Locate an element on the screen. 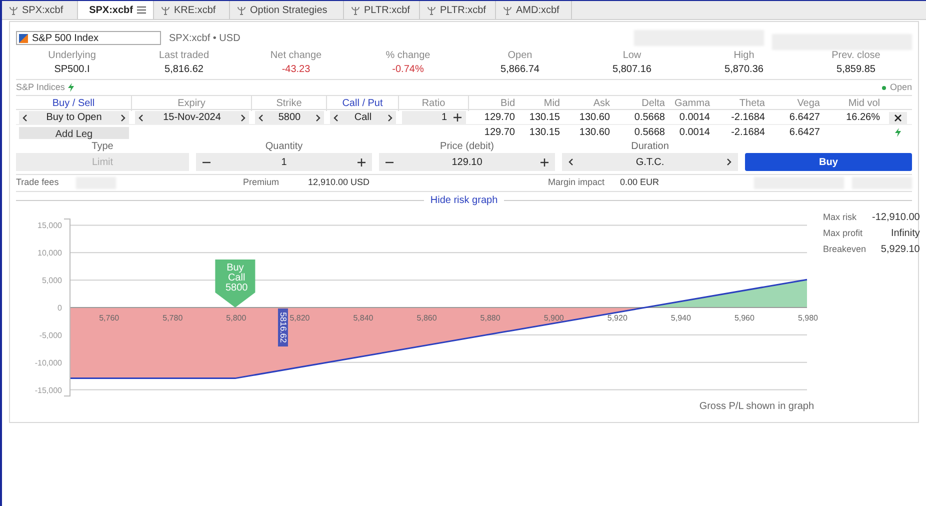 The width and height of the screenshot is (926, 506). quote-value: SP500.I is located at coordinates (72, 70).